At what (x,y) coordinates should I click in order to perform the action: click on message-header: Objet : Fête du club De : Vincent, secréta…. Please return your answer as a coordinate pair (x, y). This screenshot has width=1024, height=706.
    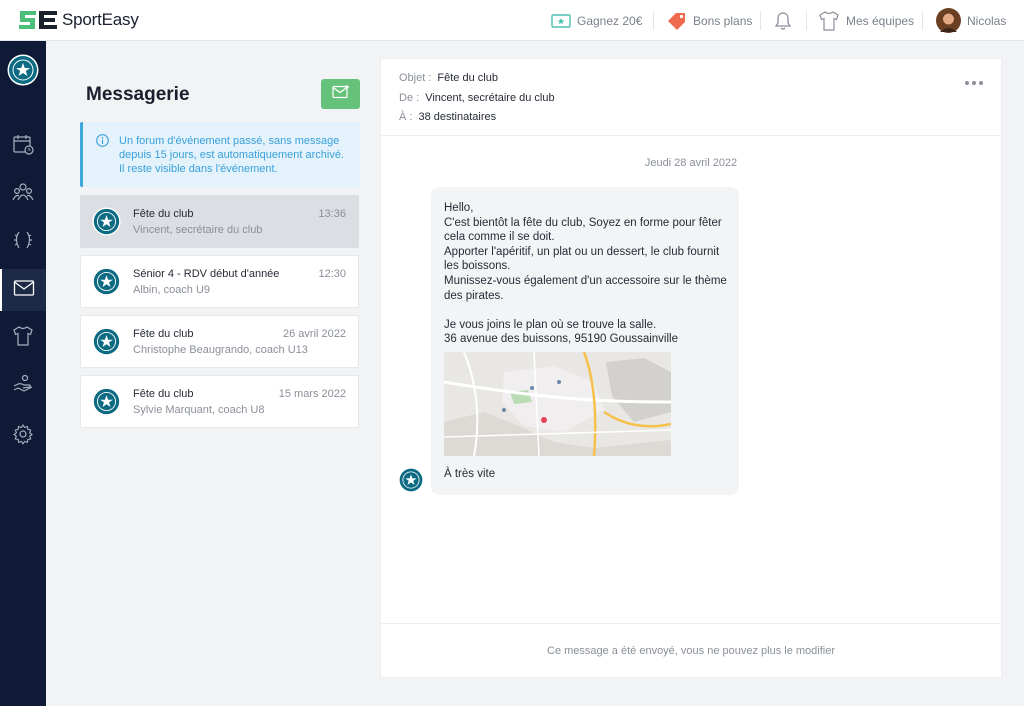
    Looking at the image, I should click on (691, 97).